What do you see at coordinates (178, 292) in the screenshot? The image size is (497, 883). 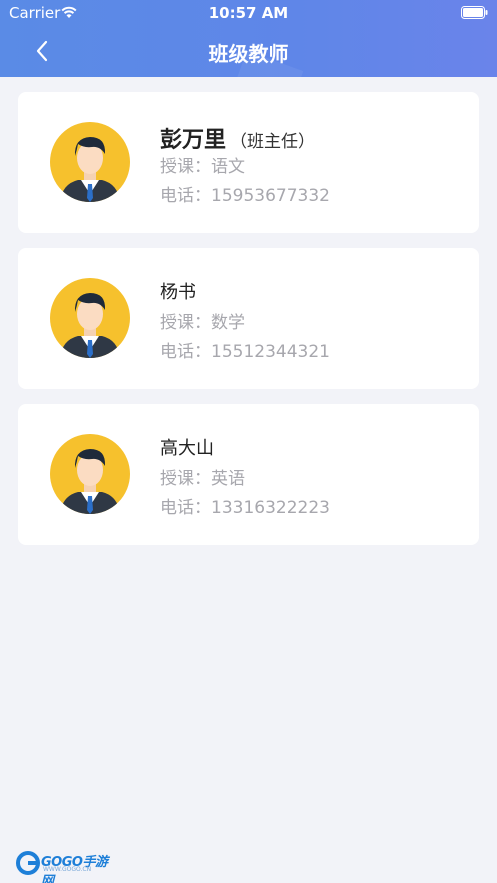 I see `teacher-name: 杨书` at bounding box center [178, 292].